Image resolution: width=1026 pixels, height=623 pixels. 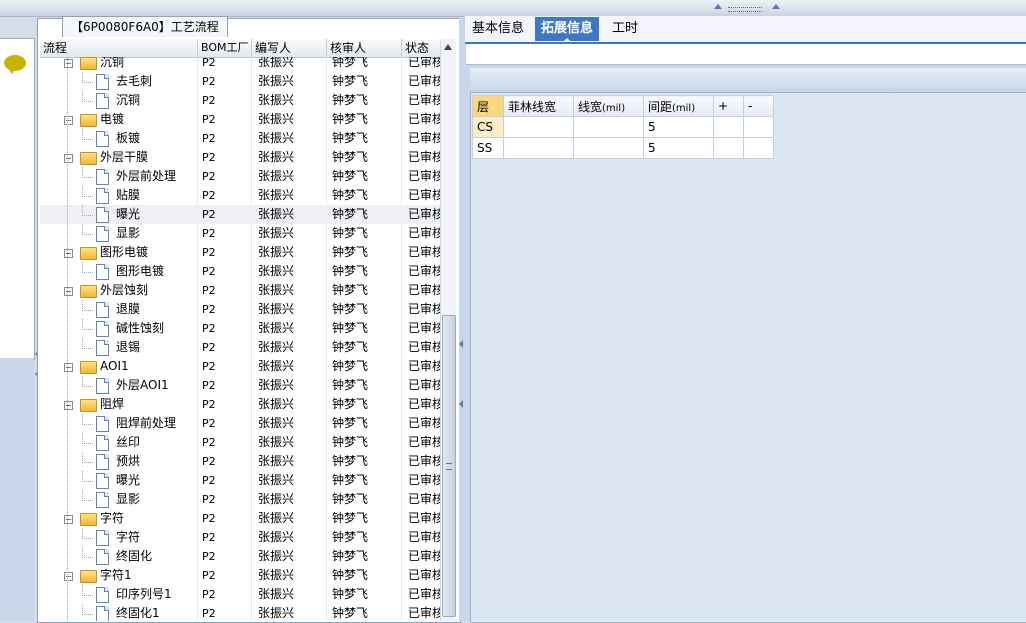 I want to click on table-row: CS 5, so click(x=623, y=127).